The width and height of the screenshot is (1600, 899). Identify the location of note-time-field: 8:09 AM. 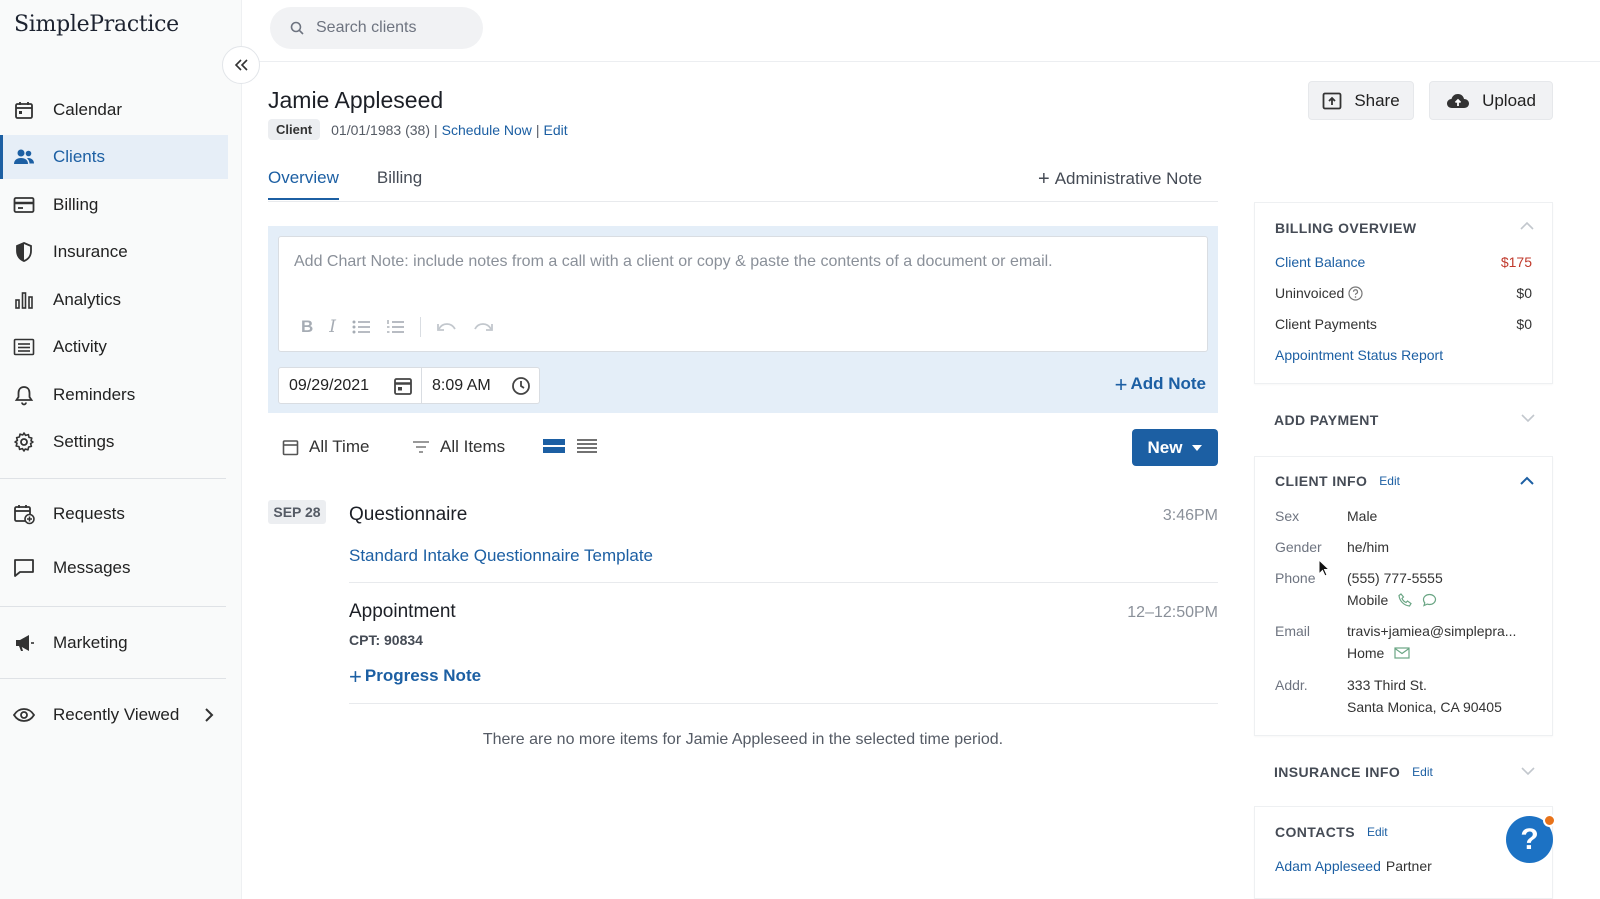
(480, 385).